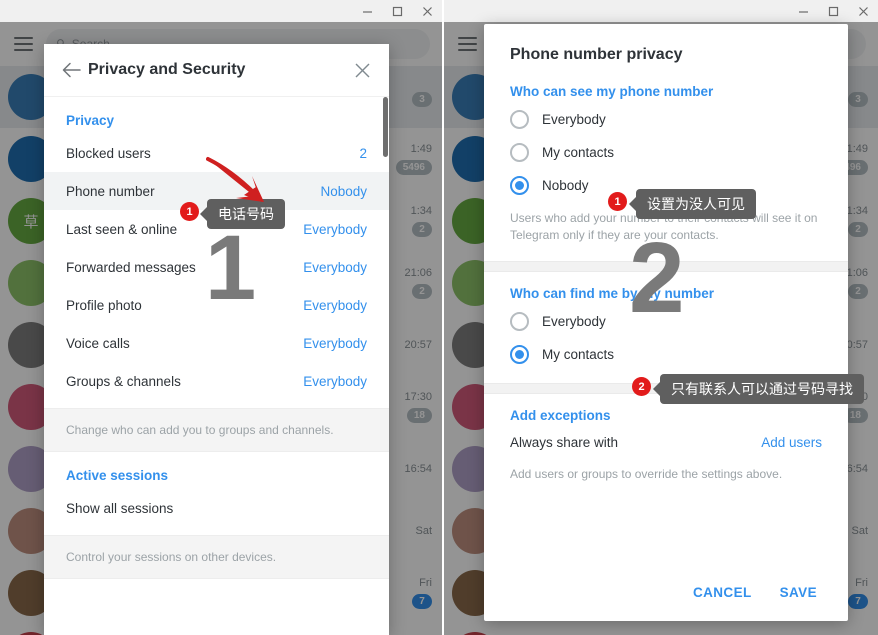 The width and height of the screenshot is (878, 635). I want to click on sessions-hint: Control your sessions on other devices., so click(216, 557).